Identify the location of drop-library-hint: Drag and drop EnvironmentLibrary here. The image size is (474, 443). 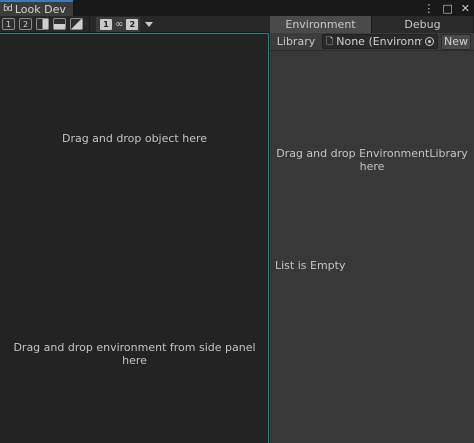
(372, 160).